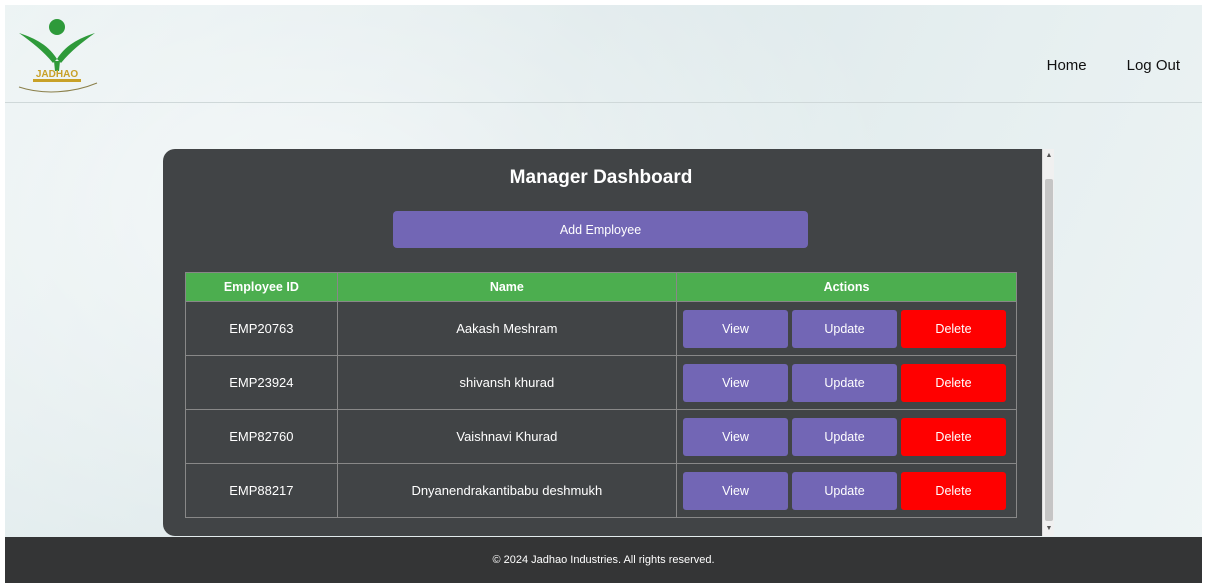  Describe the element at coordinates (261, 328) in the screenshot. I see `employee-id-cell: EMP20763` at that location.